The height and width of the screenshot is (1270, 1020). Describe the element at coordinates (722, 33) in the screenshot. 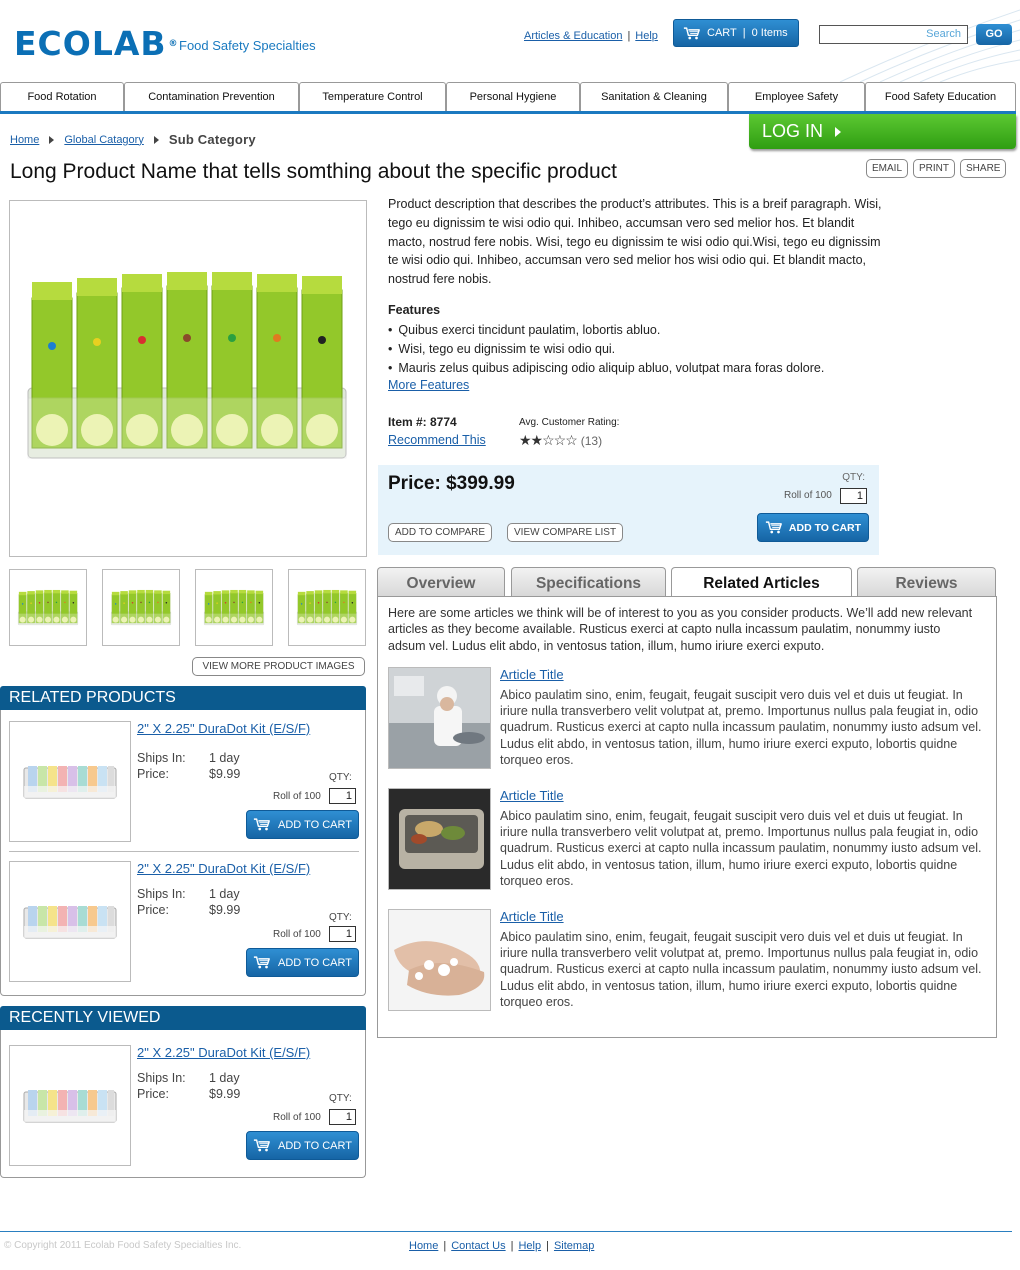

I see `cart-label: CART` at that location.